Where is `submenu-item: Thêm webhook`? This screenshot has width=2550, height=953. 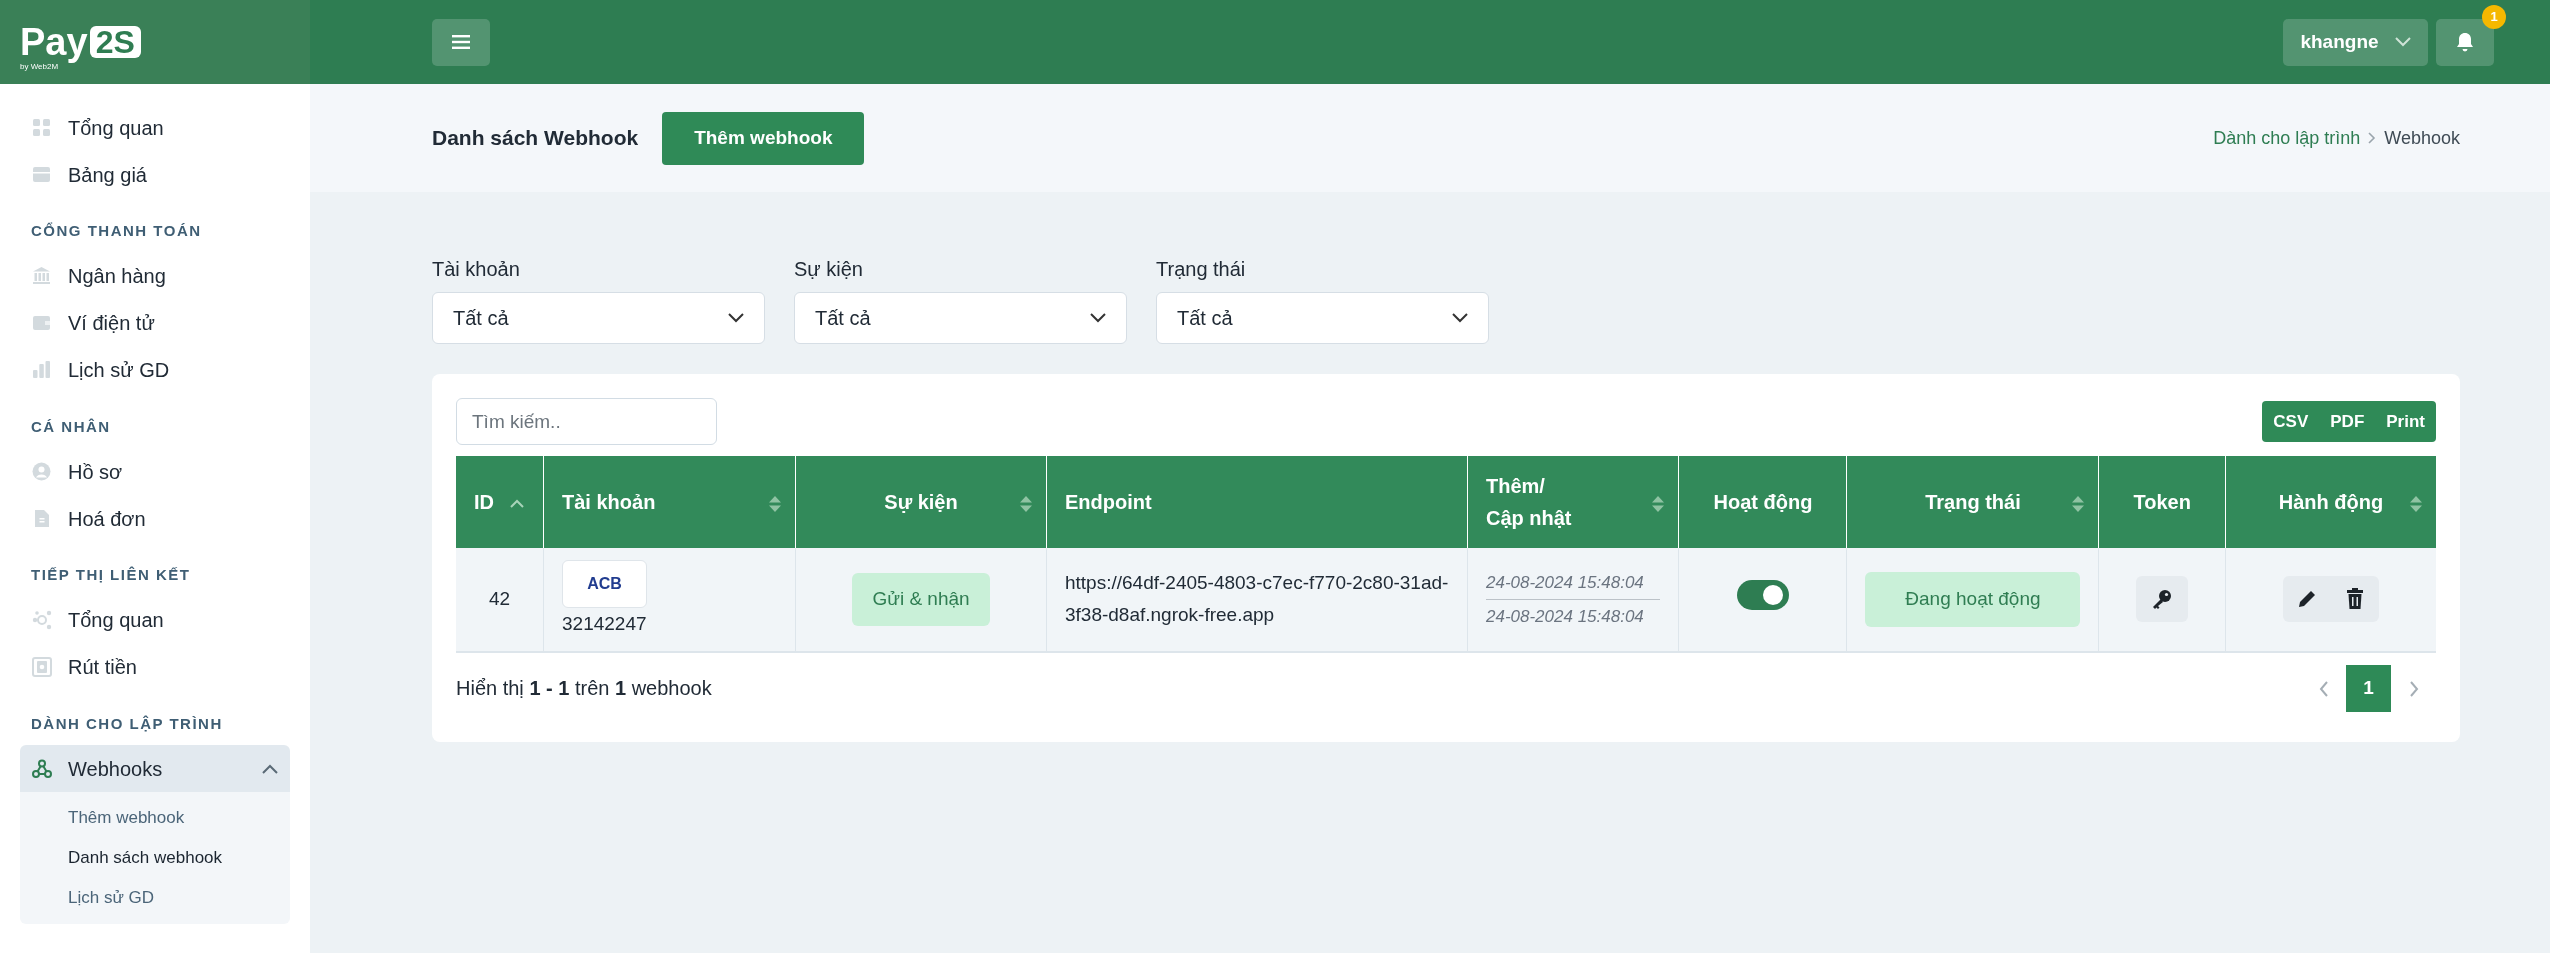 submenu-item: Thêm webhook is located at coordinates (179, 818).